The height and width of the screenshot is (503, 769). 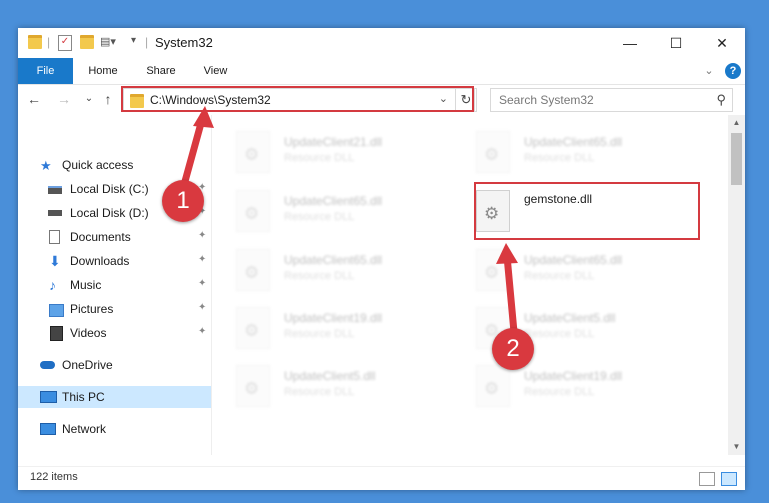 What do you see at coordinates (183, 201) in the screenshot?
I see `step-marker-1: 1` at bounding box center [183, 201].